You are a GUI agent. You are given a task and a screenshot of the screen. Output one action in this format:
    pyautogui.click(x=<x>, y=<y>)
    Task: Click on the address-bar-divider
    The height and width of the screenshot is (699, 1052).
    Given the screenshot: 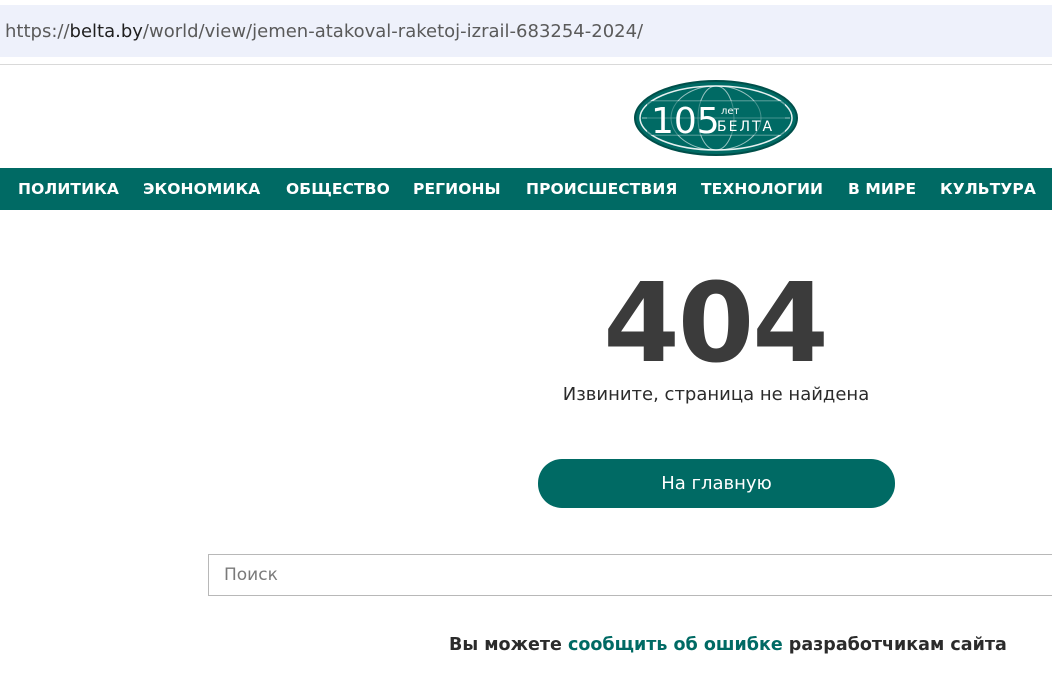 What is the action you would take?
    pyautogui.click(x=526, y=64)
    